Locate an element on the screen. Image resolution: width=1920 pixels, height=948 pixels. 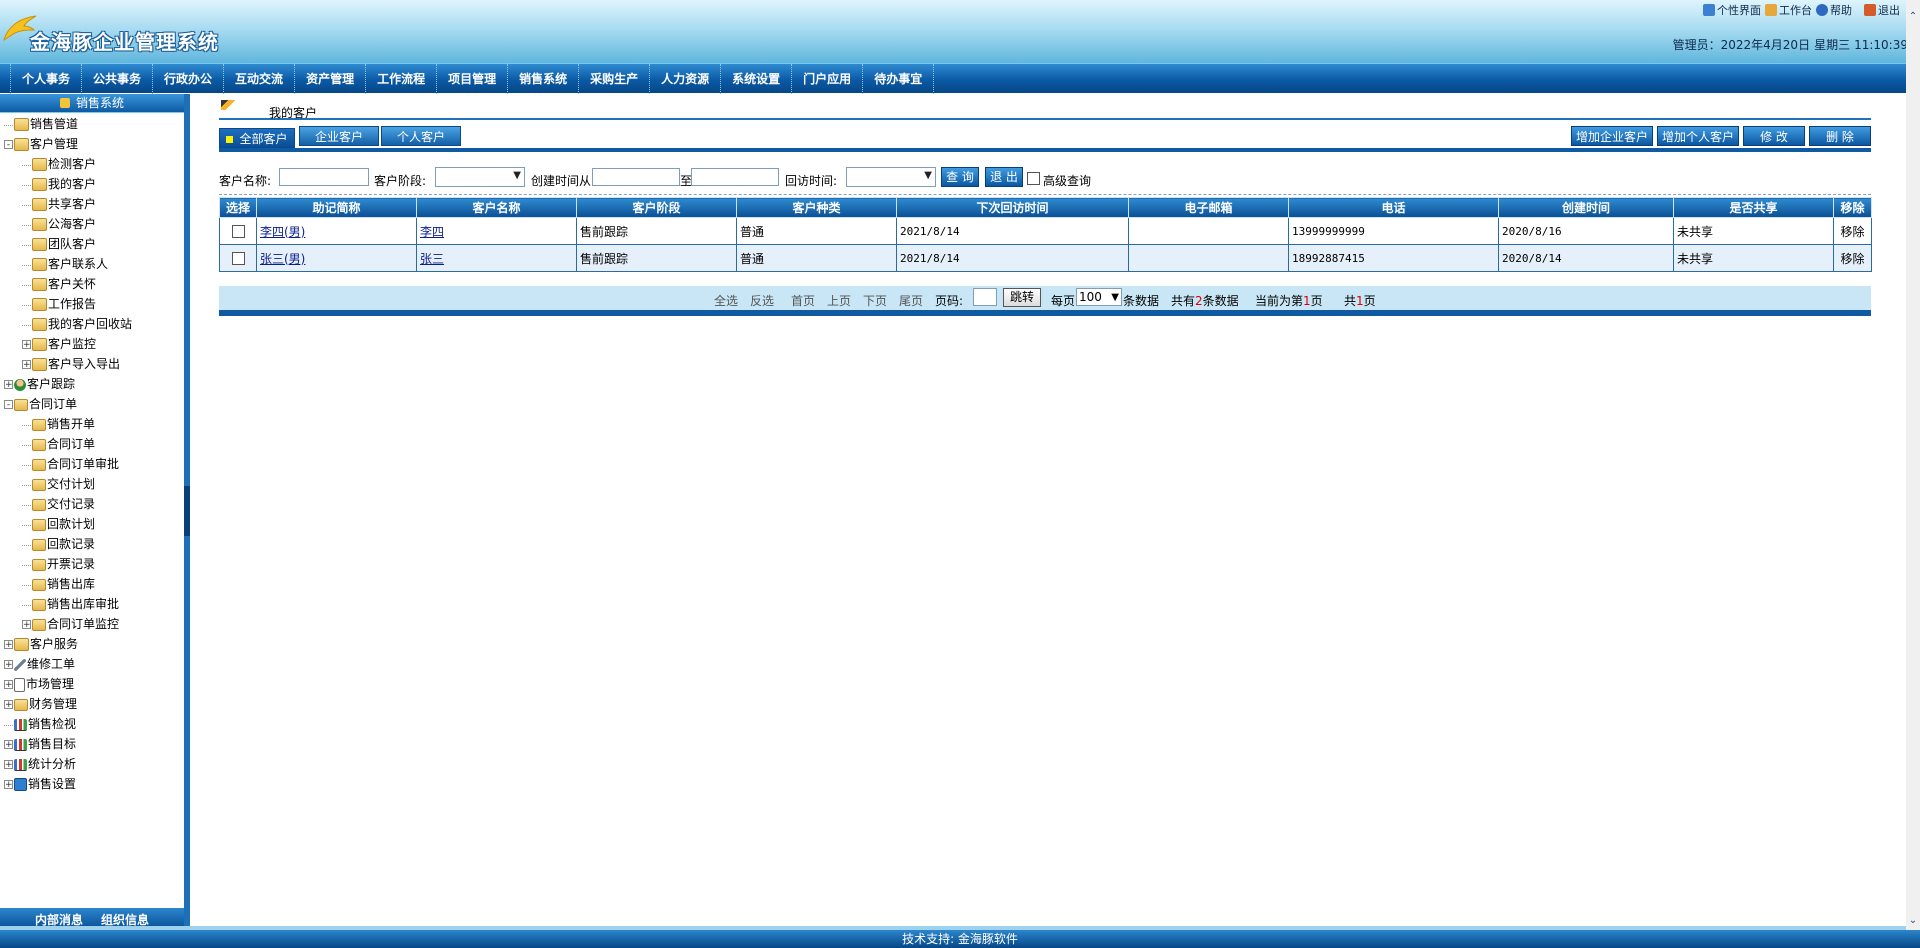
first-page-link: 首页 is located at coordinates (803, 300).